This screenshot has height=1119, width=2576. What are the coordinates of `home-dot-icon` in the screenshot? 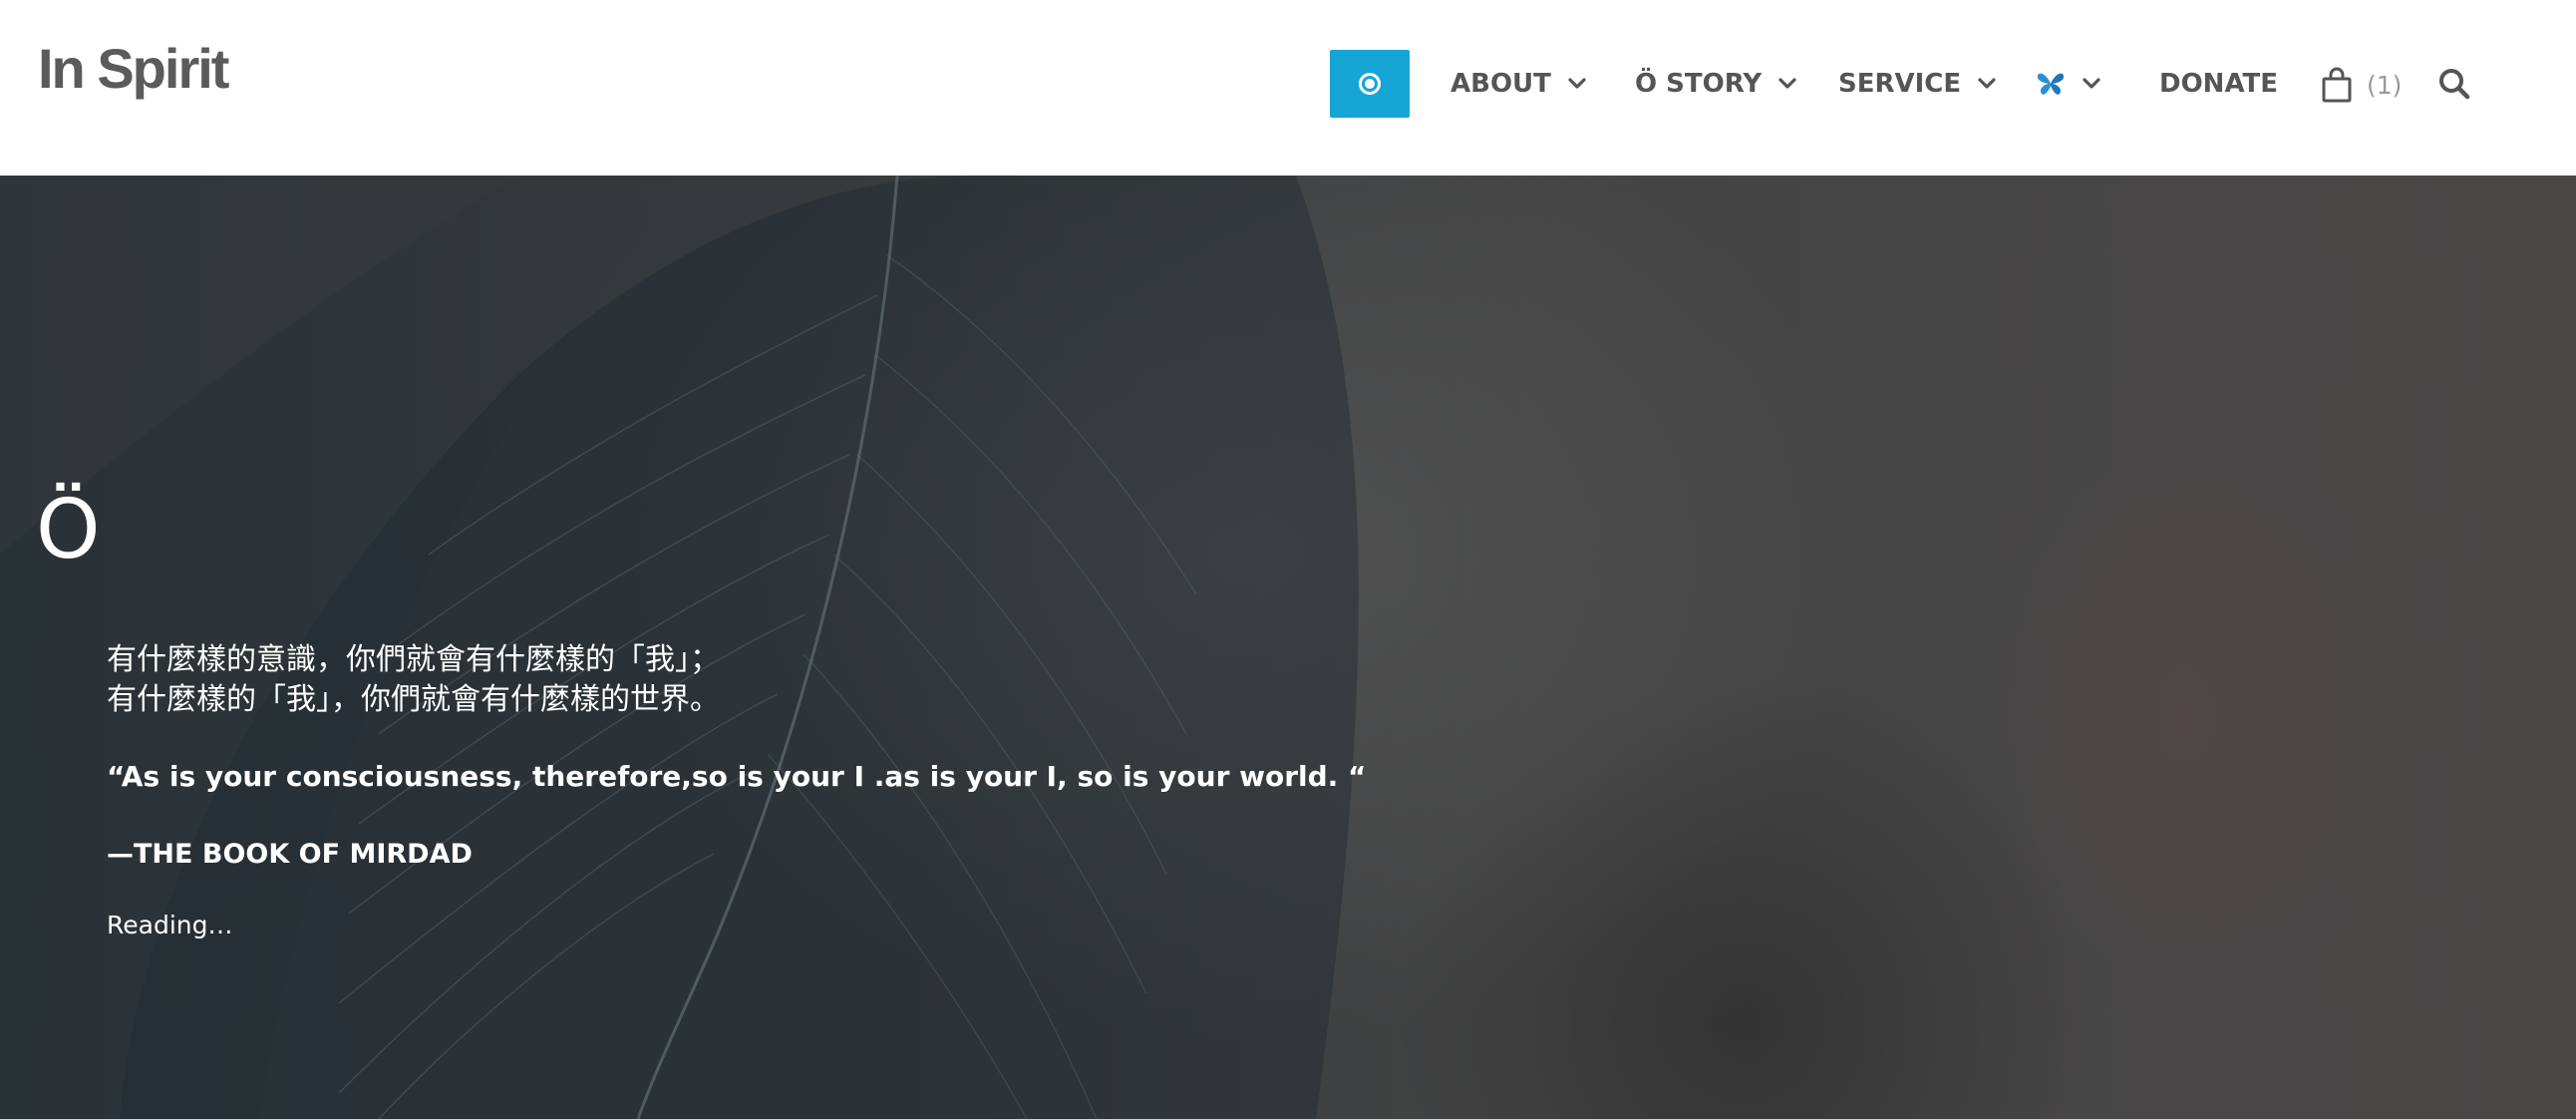 It's located at (1370, 84).